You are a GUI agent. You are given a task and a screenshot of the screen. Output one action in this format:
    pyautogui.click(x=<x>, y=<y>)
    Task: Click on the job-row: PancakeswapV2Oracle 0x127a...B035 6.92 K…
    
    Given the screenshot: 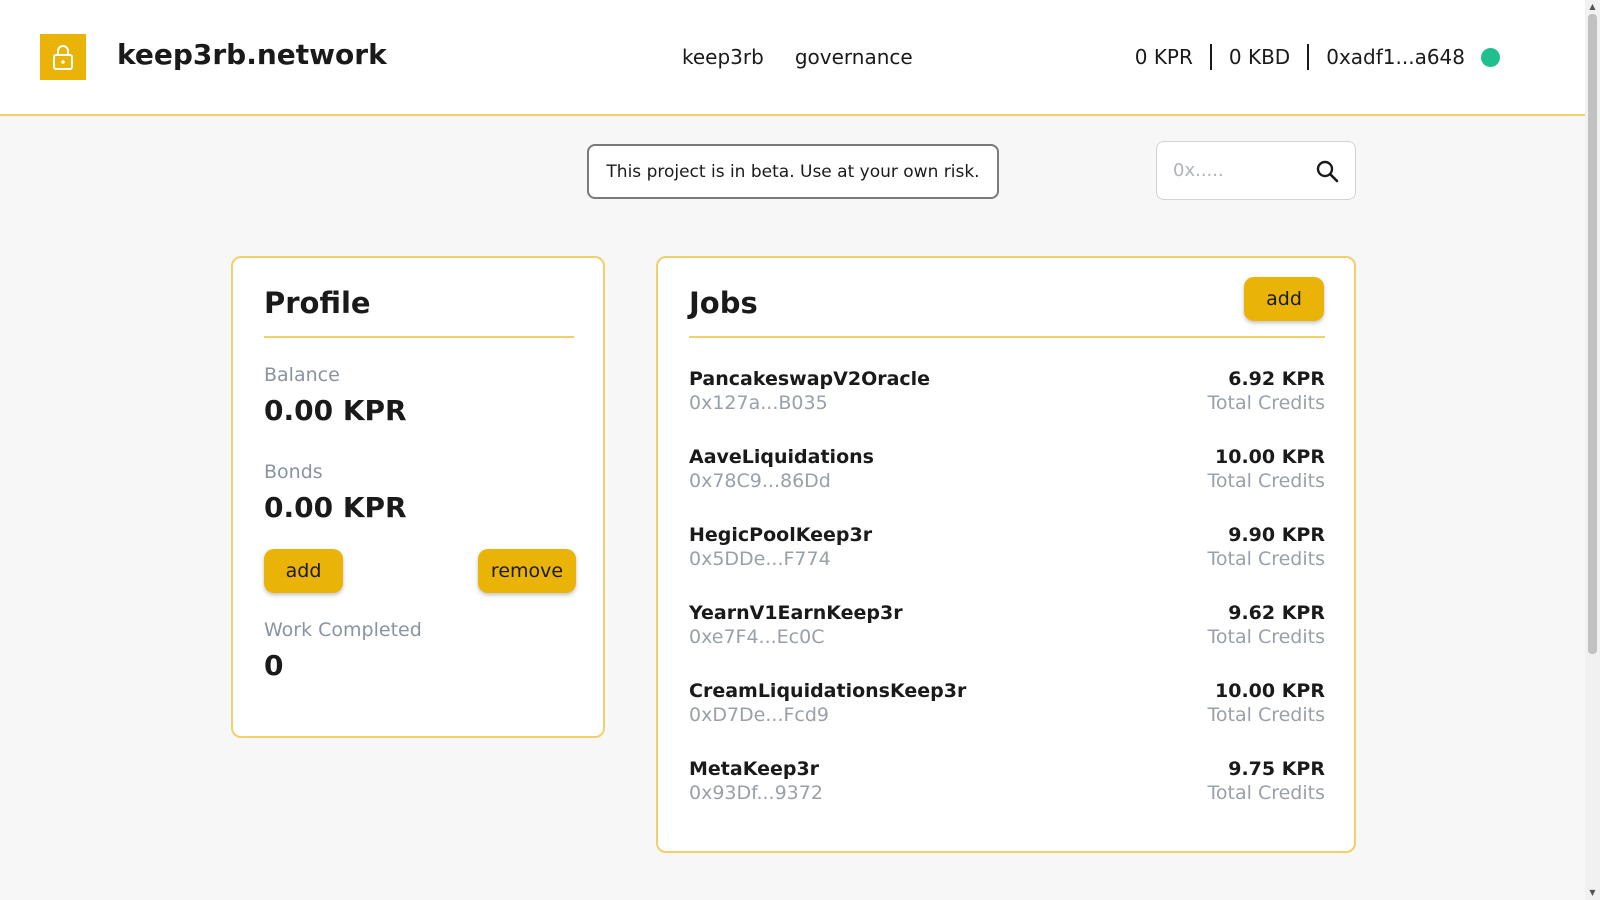 What is the action you would take?
    pyautogui.click(x=1007, y=407)
    